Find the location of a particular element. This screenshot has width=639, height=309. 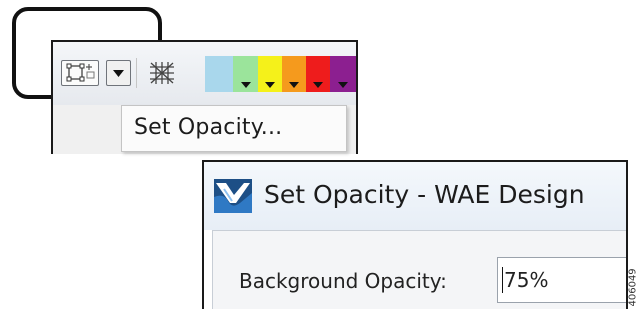

color-swatch-orange is located at coordinates (294, 74).